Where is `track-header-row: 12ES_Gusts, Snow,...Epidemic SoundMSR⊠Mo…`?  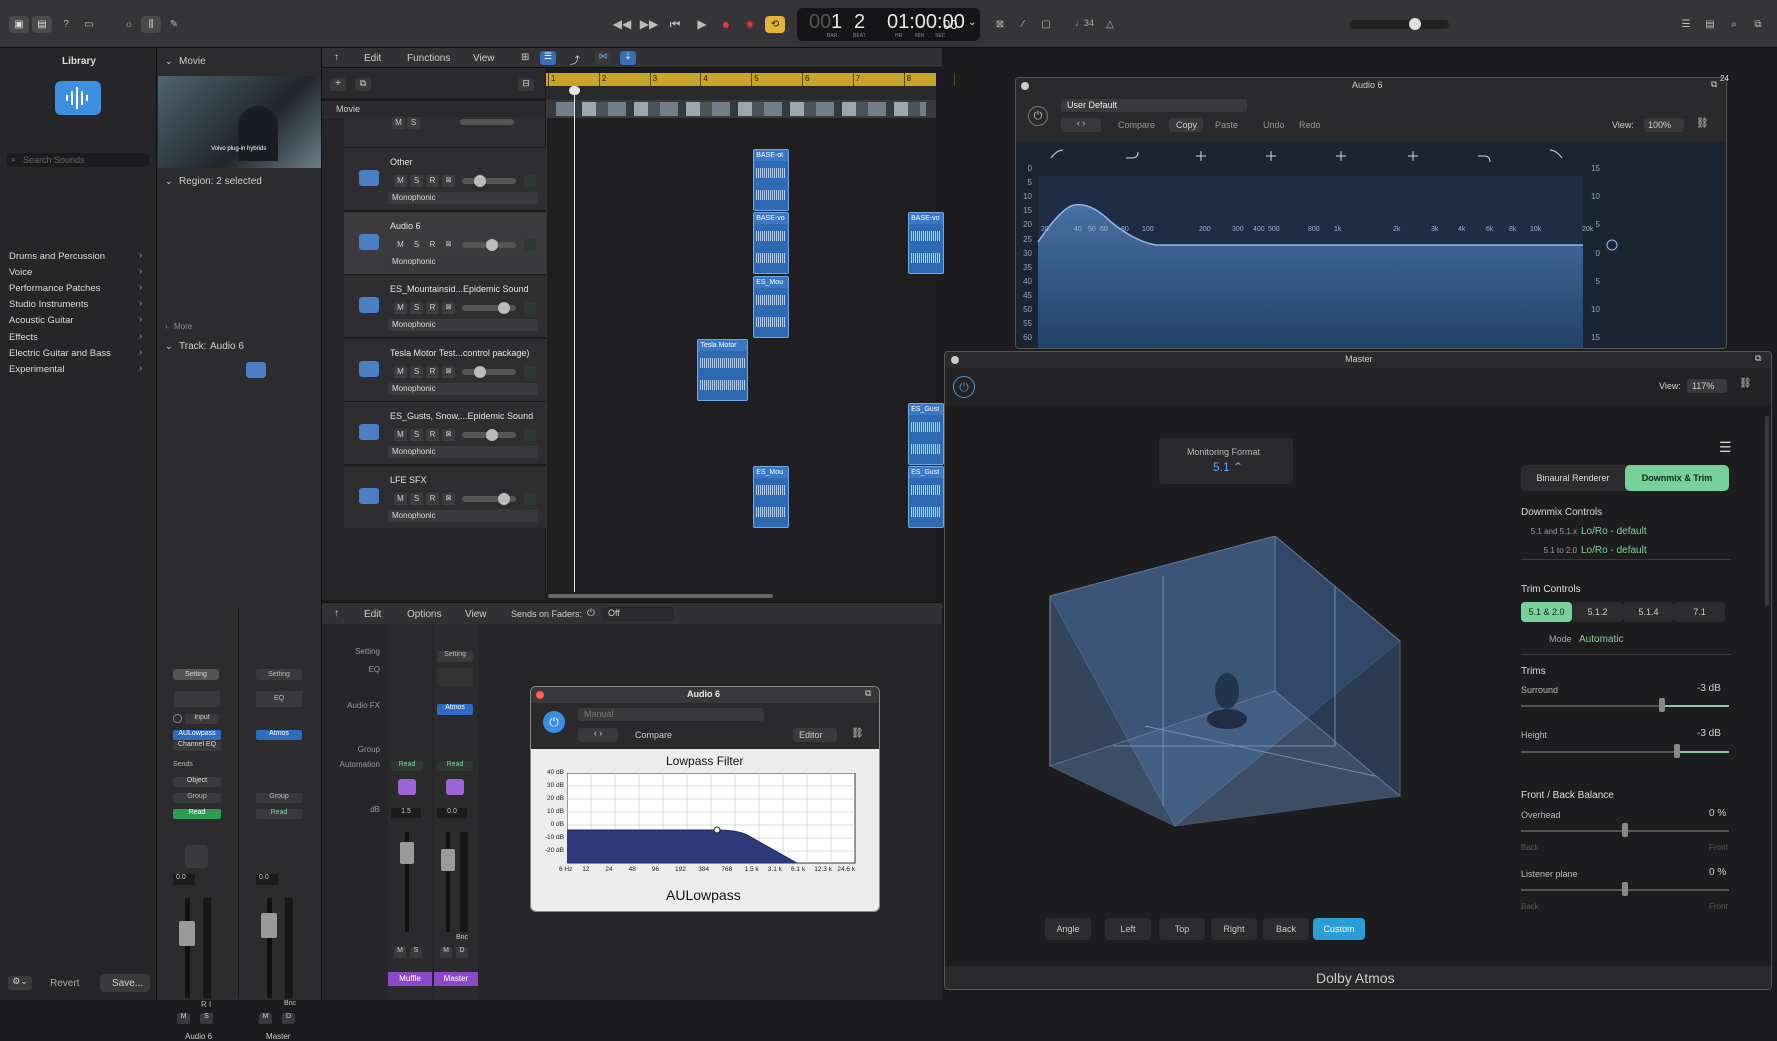
track-header-row: 12ES_Gusts, Snow,...Epidemic SoundMSR⊠Mo… is located at coordinates (435, 433).